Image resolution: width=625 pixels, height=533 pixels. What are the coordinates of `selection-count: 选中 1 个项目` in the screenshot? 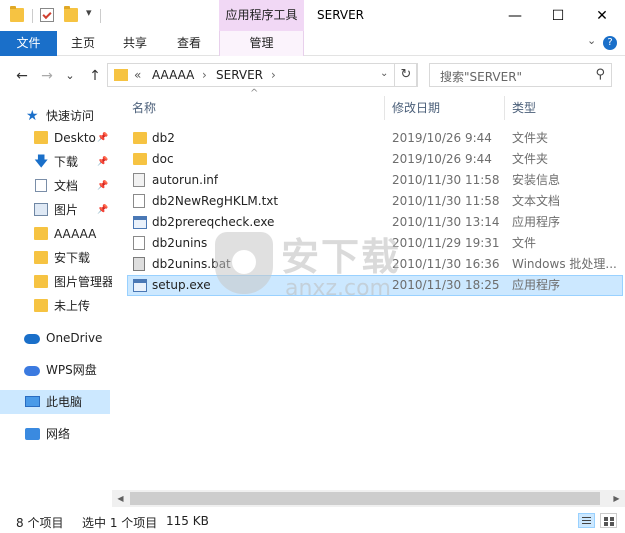 It's located at (120, 523).